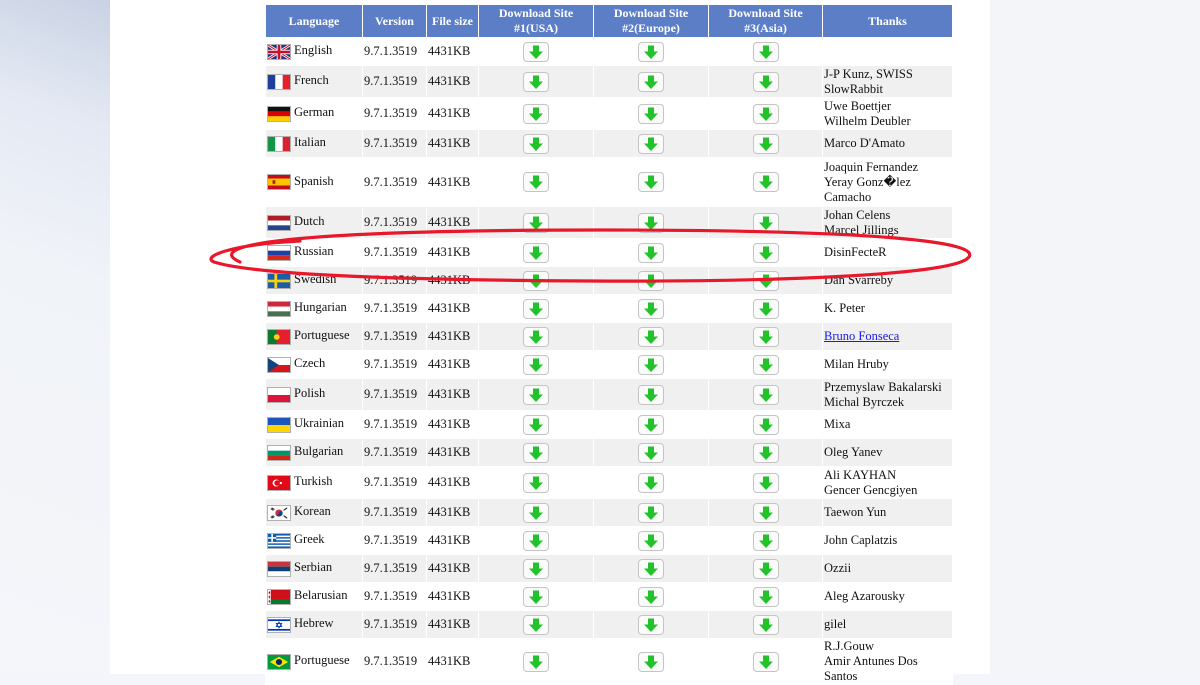 Image resolution: width=1200 pixels, height=685 pixels. What do you see at coordinates (452, 21) in the screenshot?
I see `header-filesize: File size` at bounding box center [452, 21].